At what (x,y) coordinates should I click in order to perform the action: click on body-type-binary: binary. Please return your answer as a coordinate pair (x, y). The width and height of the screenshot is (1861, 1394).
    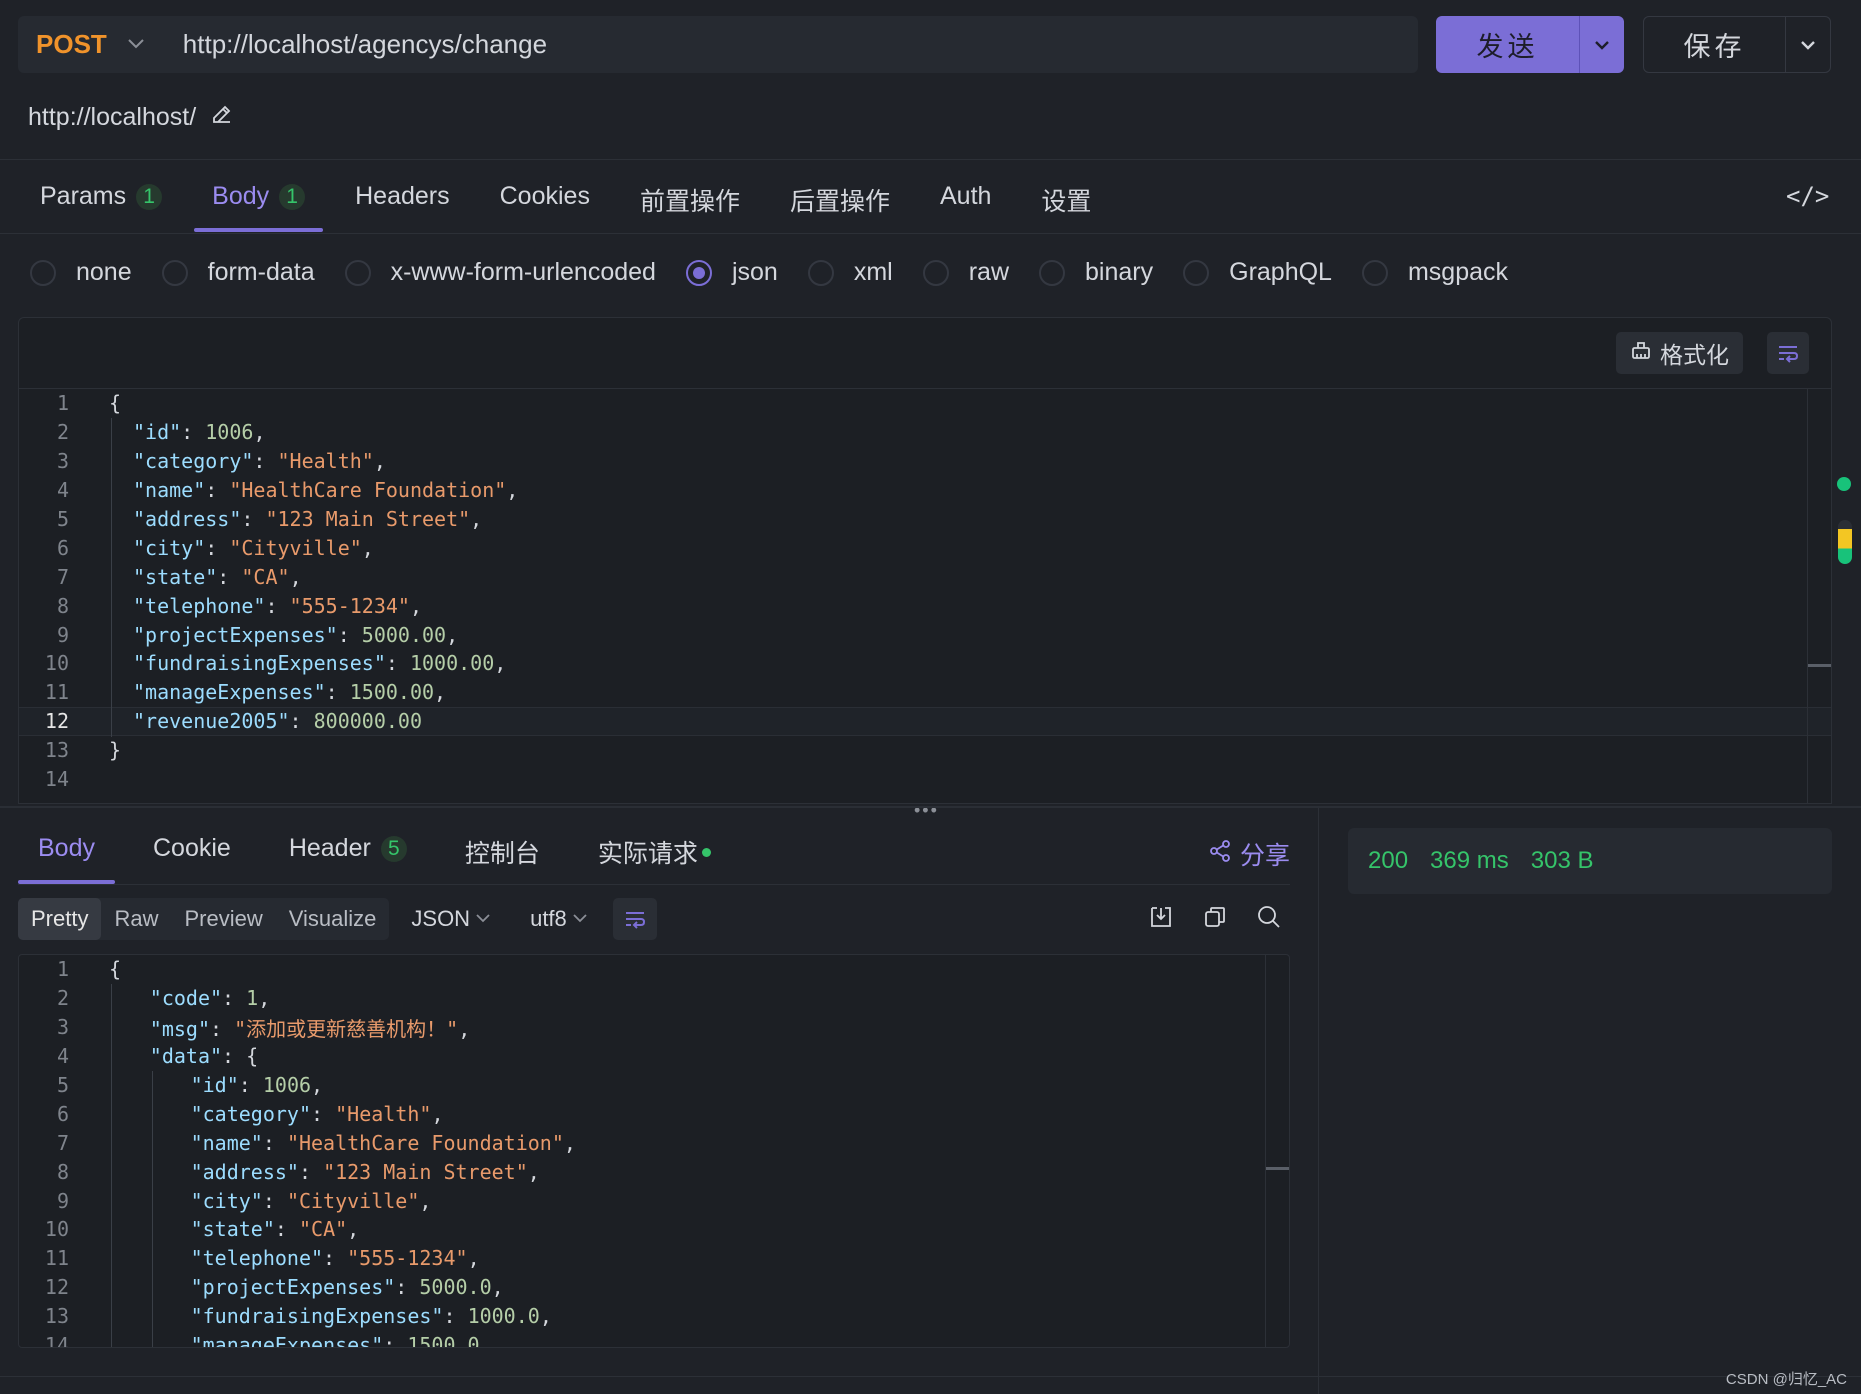
    Looking at the image, I should click on (1096, 272).